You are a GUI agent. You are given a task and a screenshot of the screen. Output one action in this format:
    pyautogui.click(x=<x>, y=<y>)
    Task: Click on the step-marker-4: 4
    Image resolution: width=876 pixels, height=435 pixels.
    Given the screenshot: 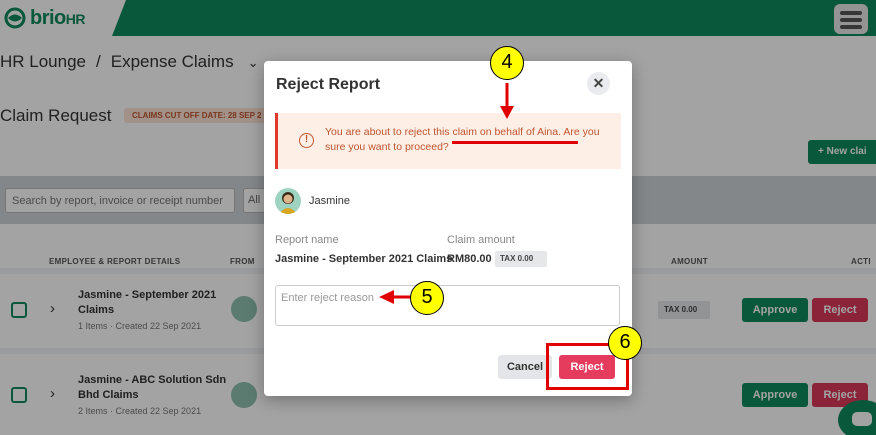 What is the action you would take?
    pyautogui.click(x=507, y=63)
    